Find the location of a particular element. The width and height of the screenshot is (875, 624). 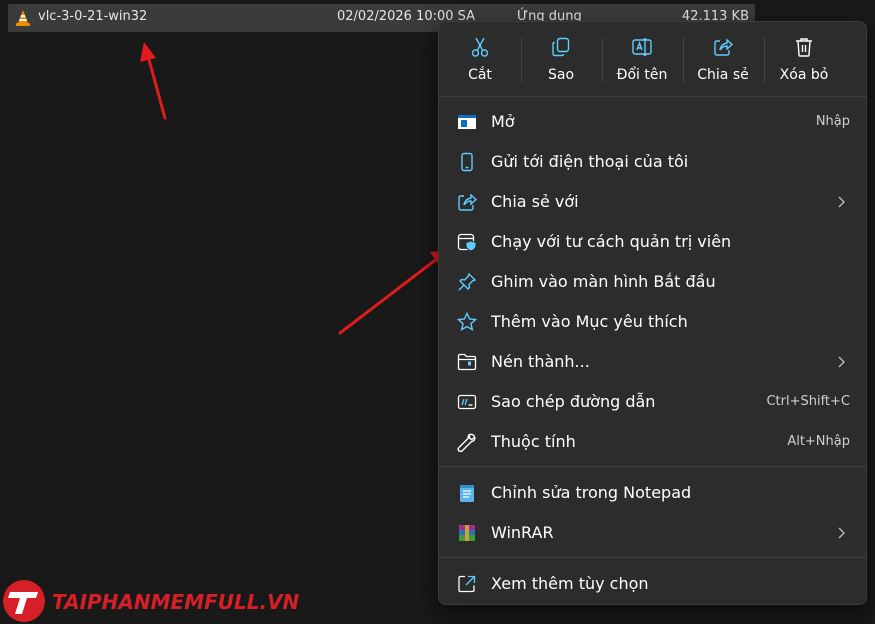

menu-item-copy-path: Sao chép đường dẫn Ctrl+Shift+C is located at coordinates (652, 402).